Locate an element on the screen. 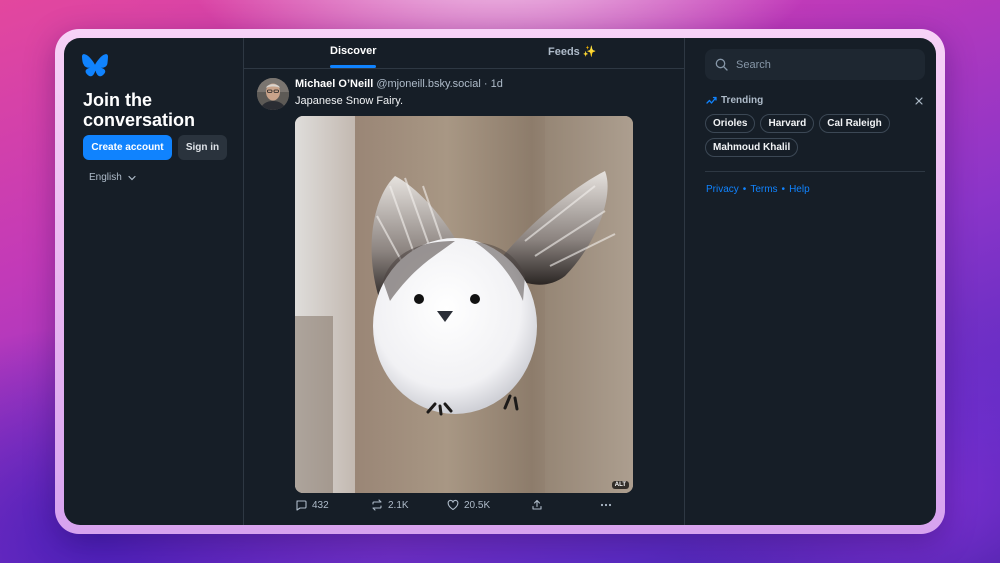  privacy-link: Privacy is located at coordinates (722, 189).